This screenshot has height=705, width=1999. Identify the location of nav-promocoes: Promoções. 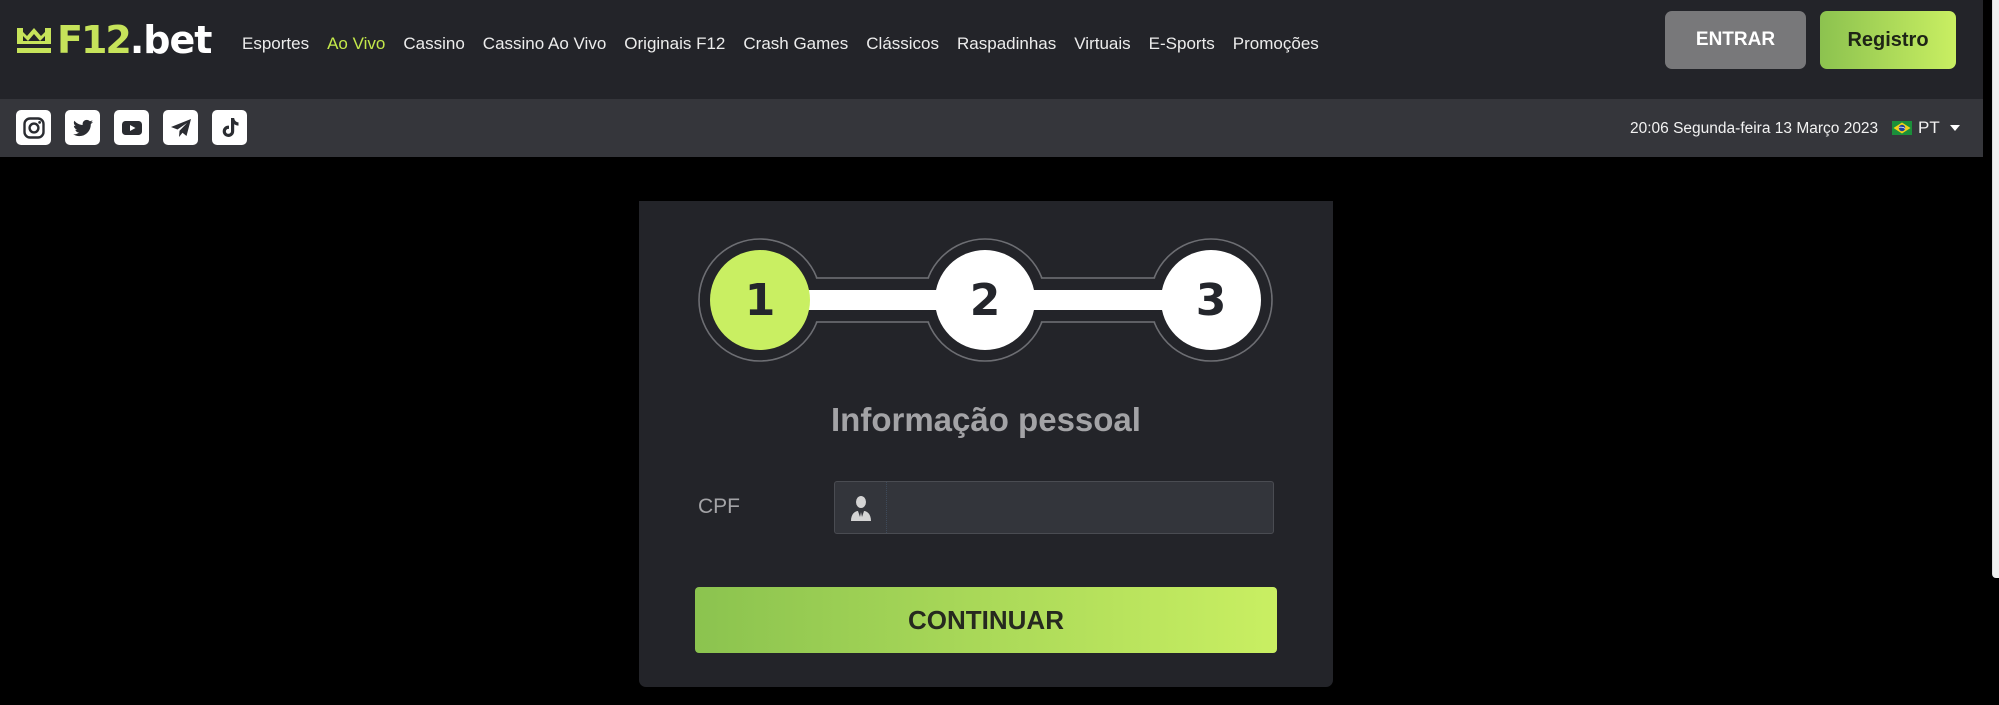
(1276, 44).